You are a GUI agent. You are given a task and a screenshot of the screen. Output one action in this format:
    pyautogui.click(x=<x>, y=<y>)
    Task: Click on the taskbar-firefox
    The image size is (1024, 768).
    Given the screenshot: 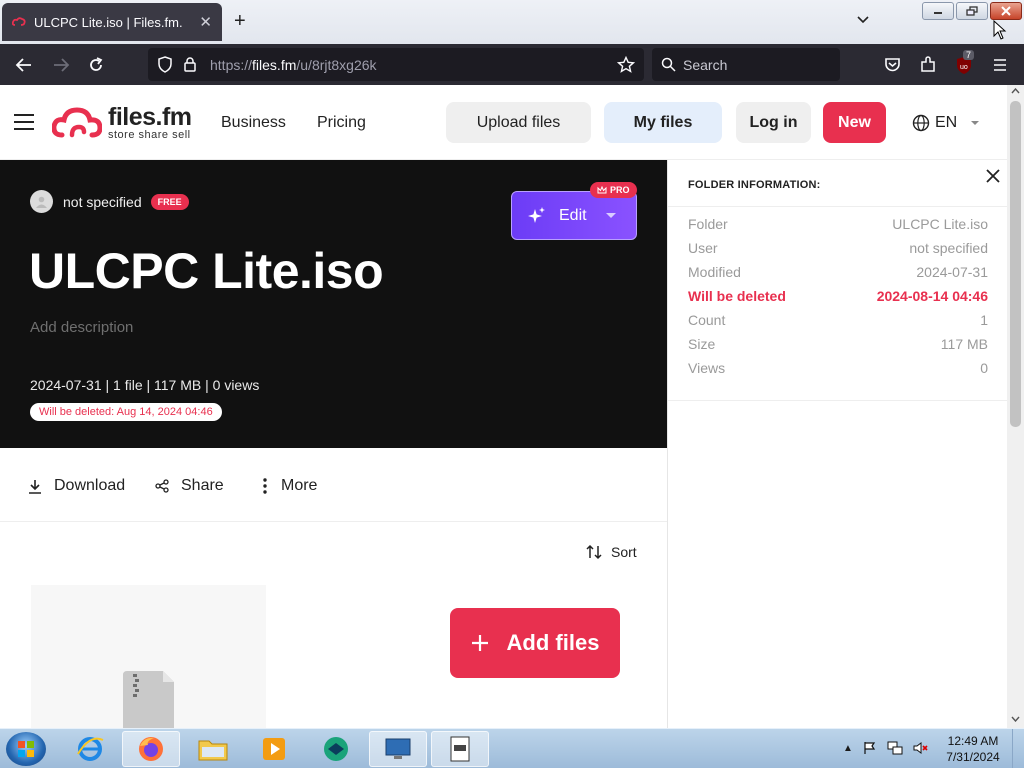 What is the action you would take?
    pyautogui.click(x=151, y=749)
    